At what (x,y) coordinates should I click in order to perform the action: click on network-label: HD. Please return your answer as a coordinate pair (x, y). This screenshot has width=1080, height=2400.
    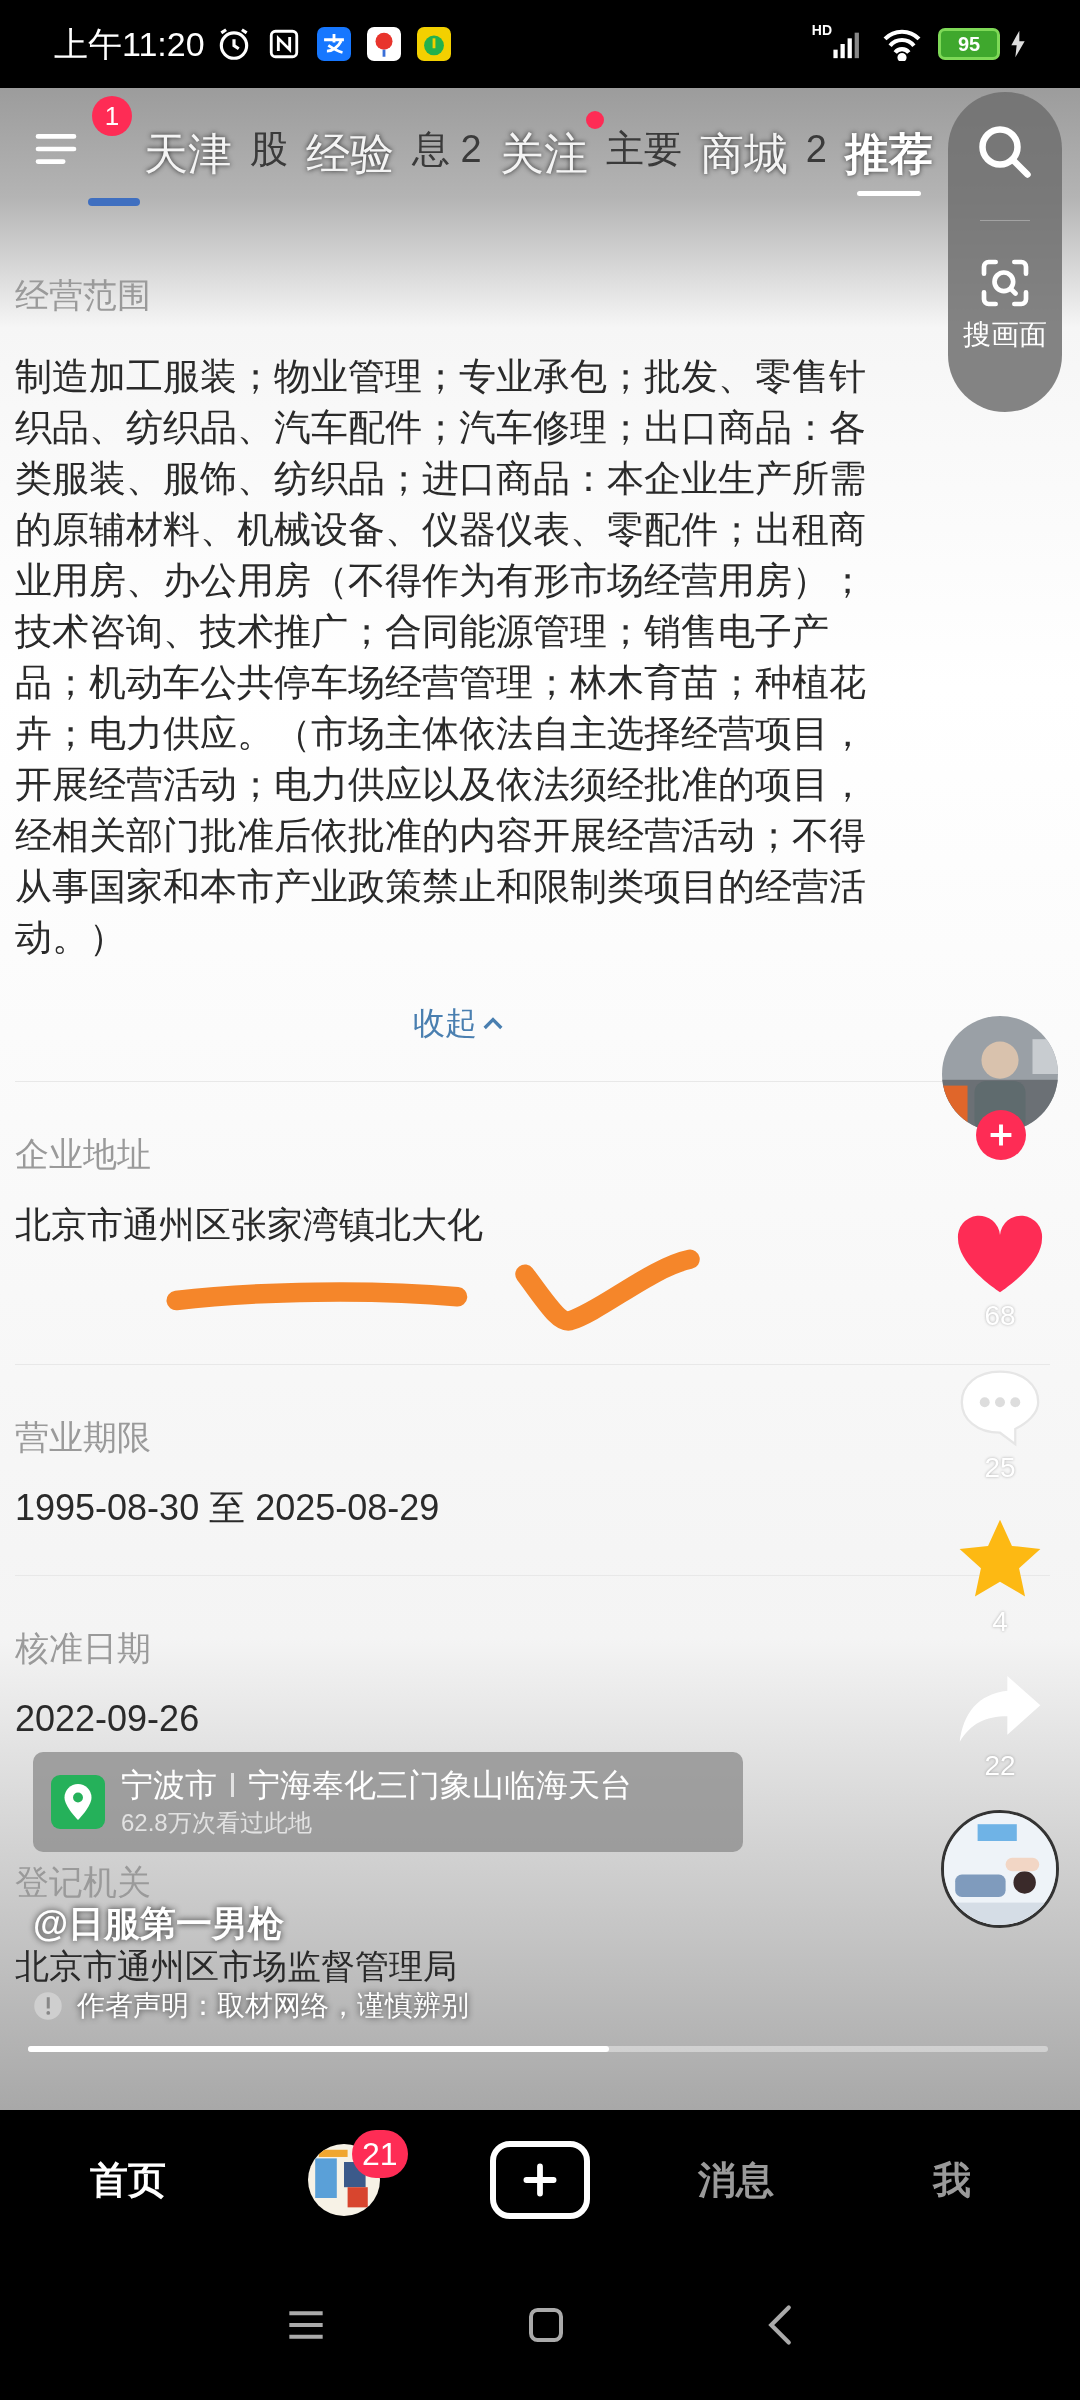
    Looking at the image, I should click on (821, 30).